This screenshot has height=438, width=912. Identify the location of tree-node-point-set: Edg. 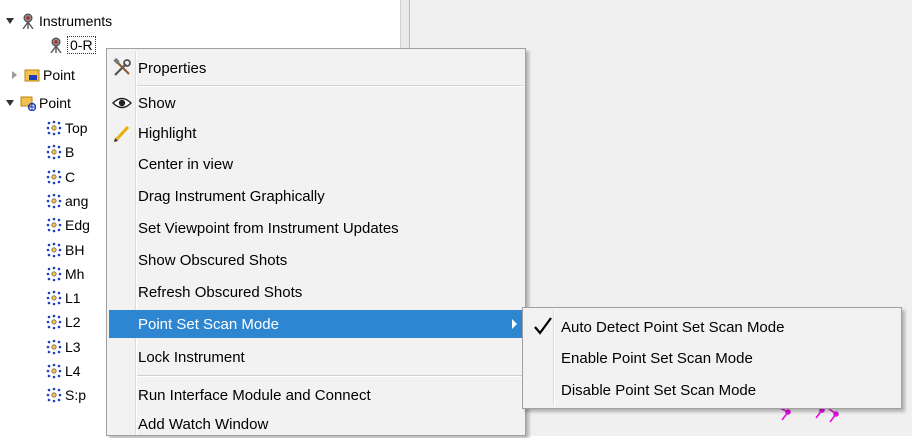
(68, 225).